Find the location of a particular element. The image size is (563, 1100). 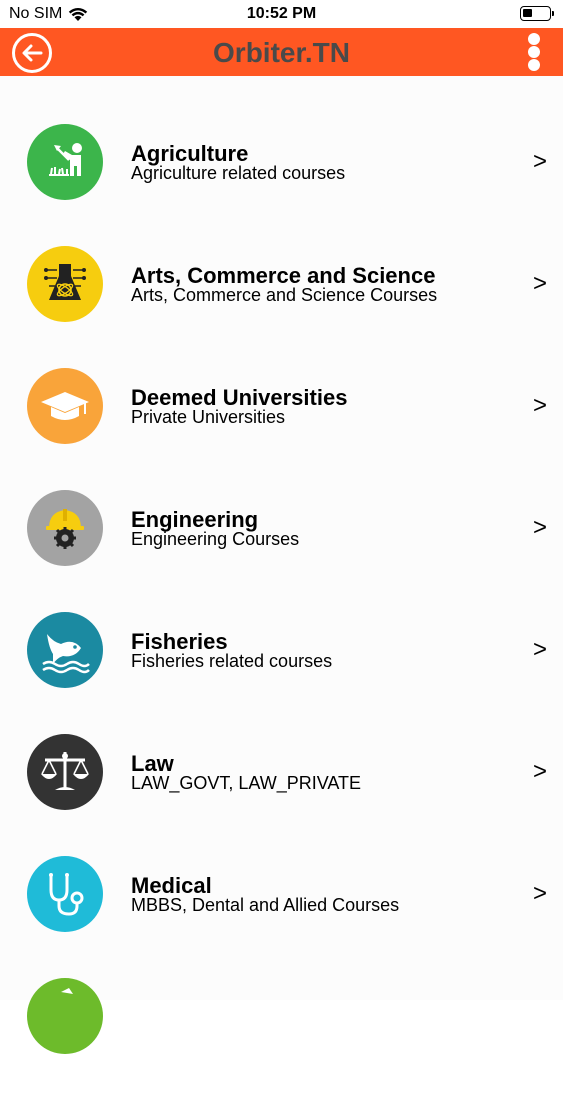

graduation-cap-icon is located at coordinates (65, 406).